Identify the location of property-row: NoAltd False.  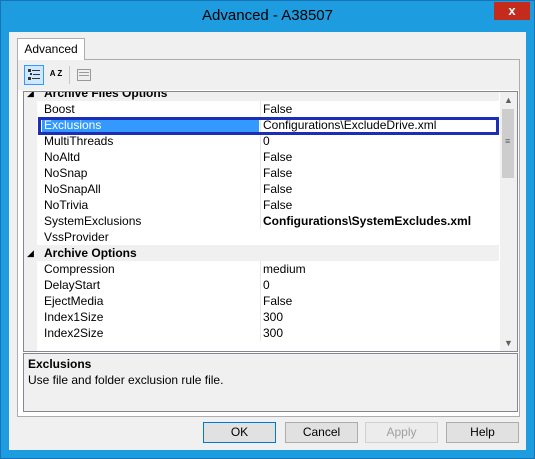
(261, 157).